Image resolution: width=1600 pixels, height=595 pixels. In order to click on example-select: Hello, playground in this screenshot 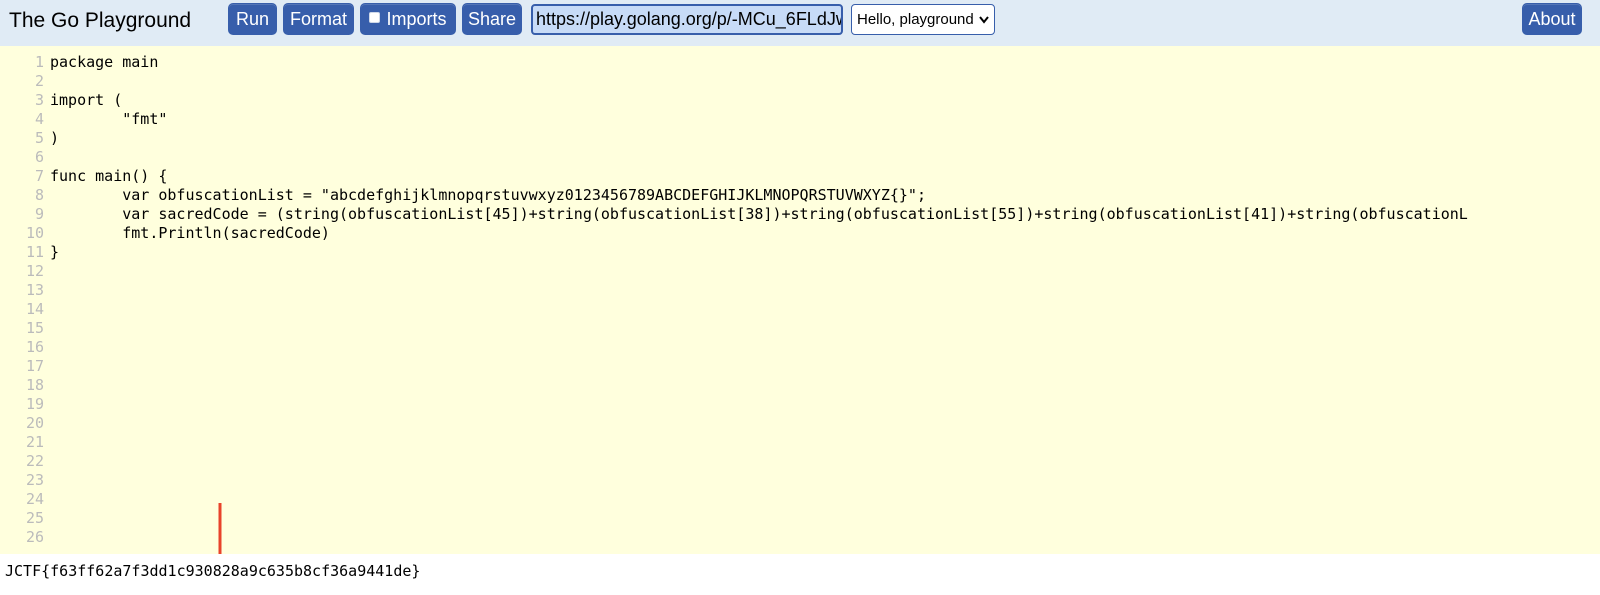, I will do `click(923, 19)`.